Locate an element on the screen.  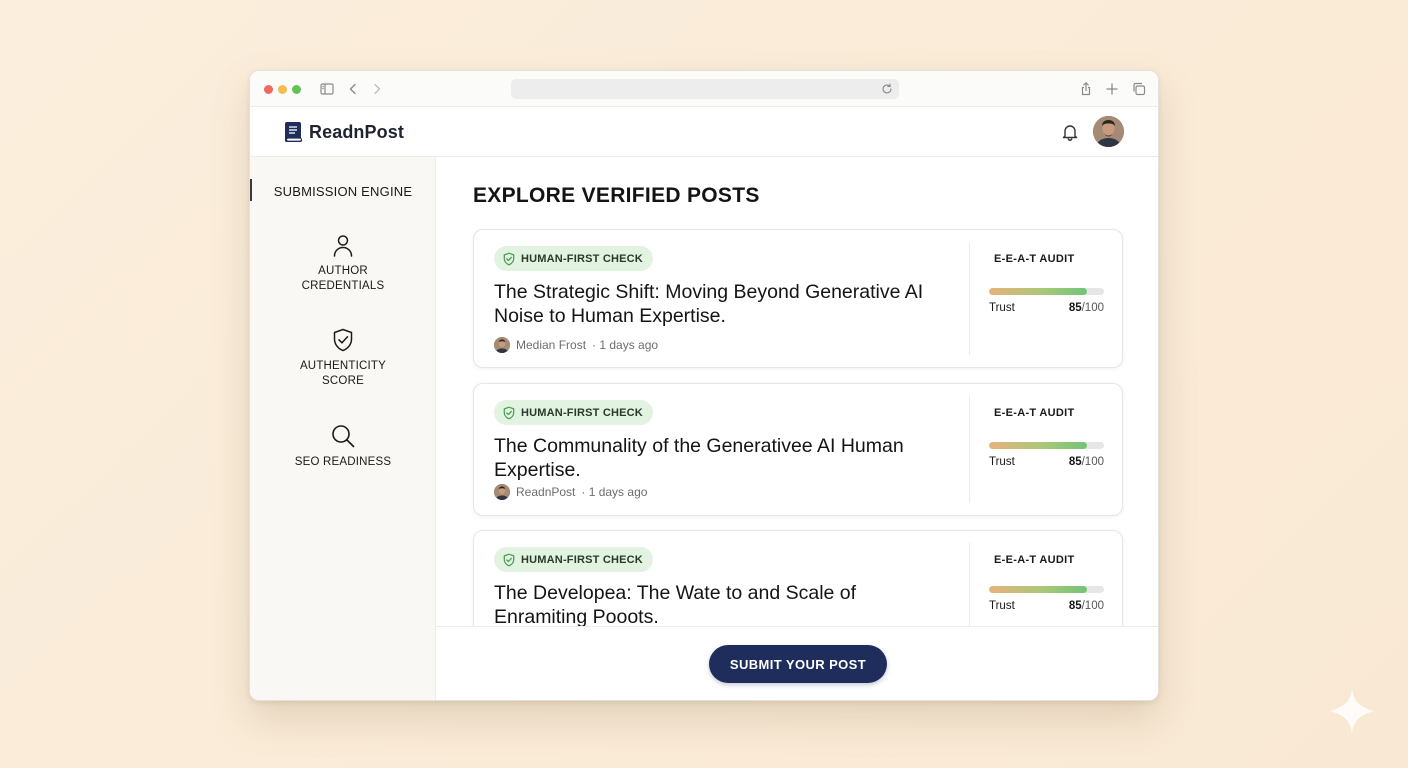
user-icon is located at coordinates (343, 245).